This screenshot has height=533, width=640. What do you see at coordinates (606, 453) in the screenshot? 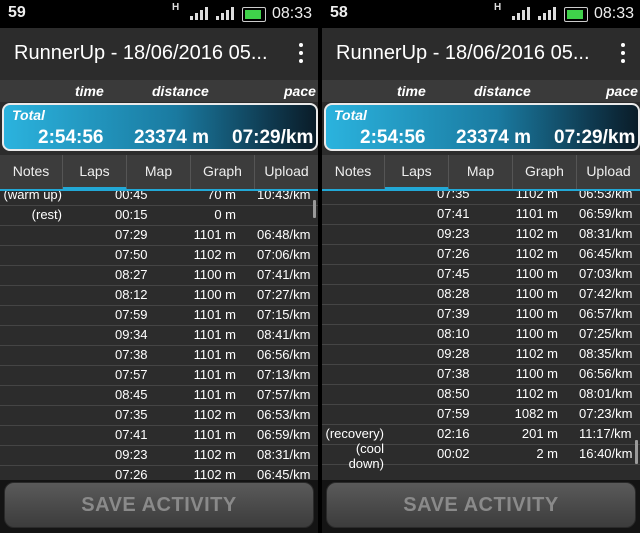
I see `lap-pace: 16:40/km` at bounding box center [606, 453].